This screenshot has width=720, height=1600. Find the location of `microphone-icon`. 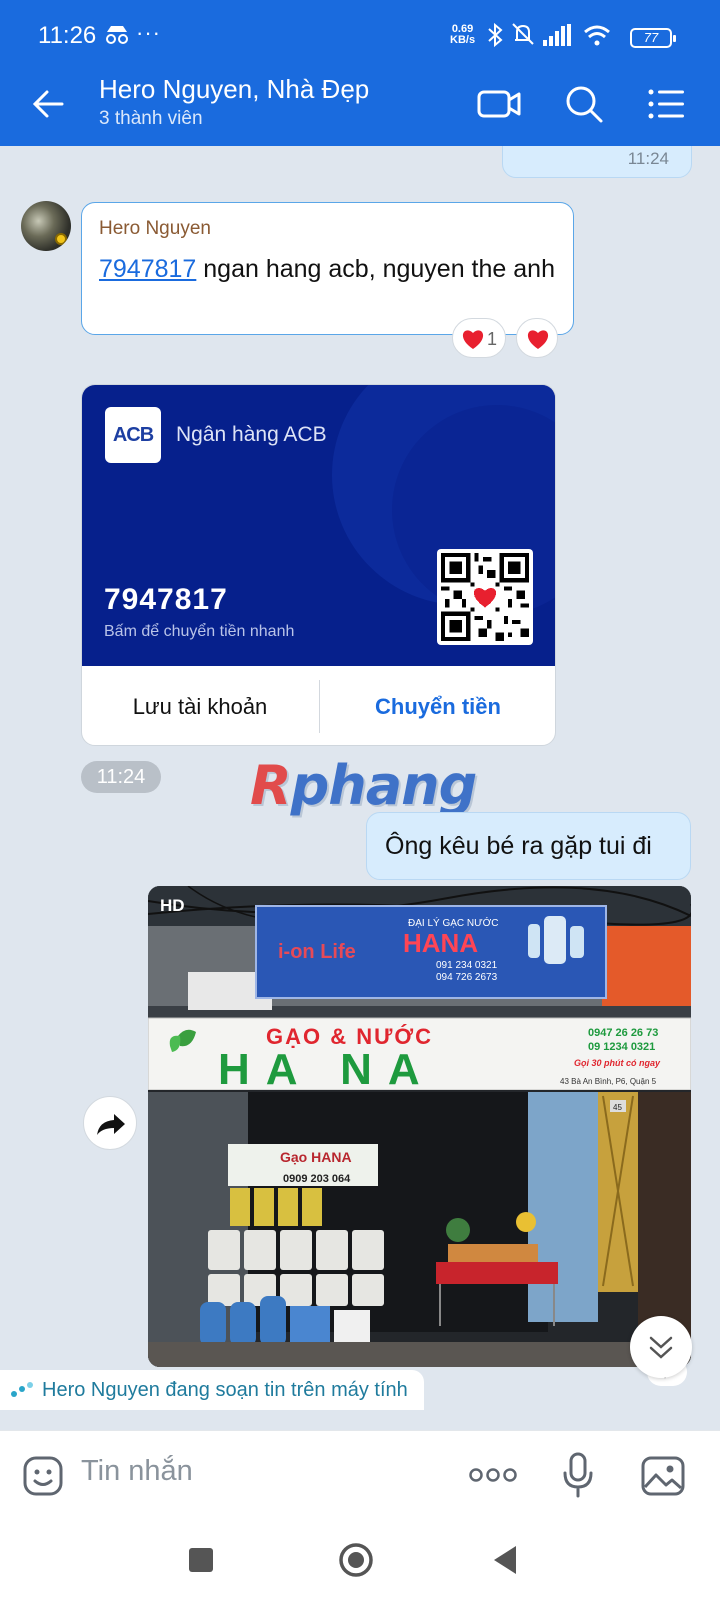

microphone-icon is located at coordinates (578, 1475).